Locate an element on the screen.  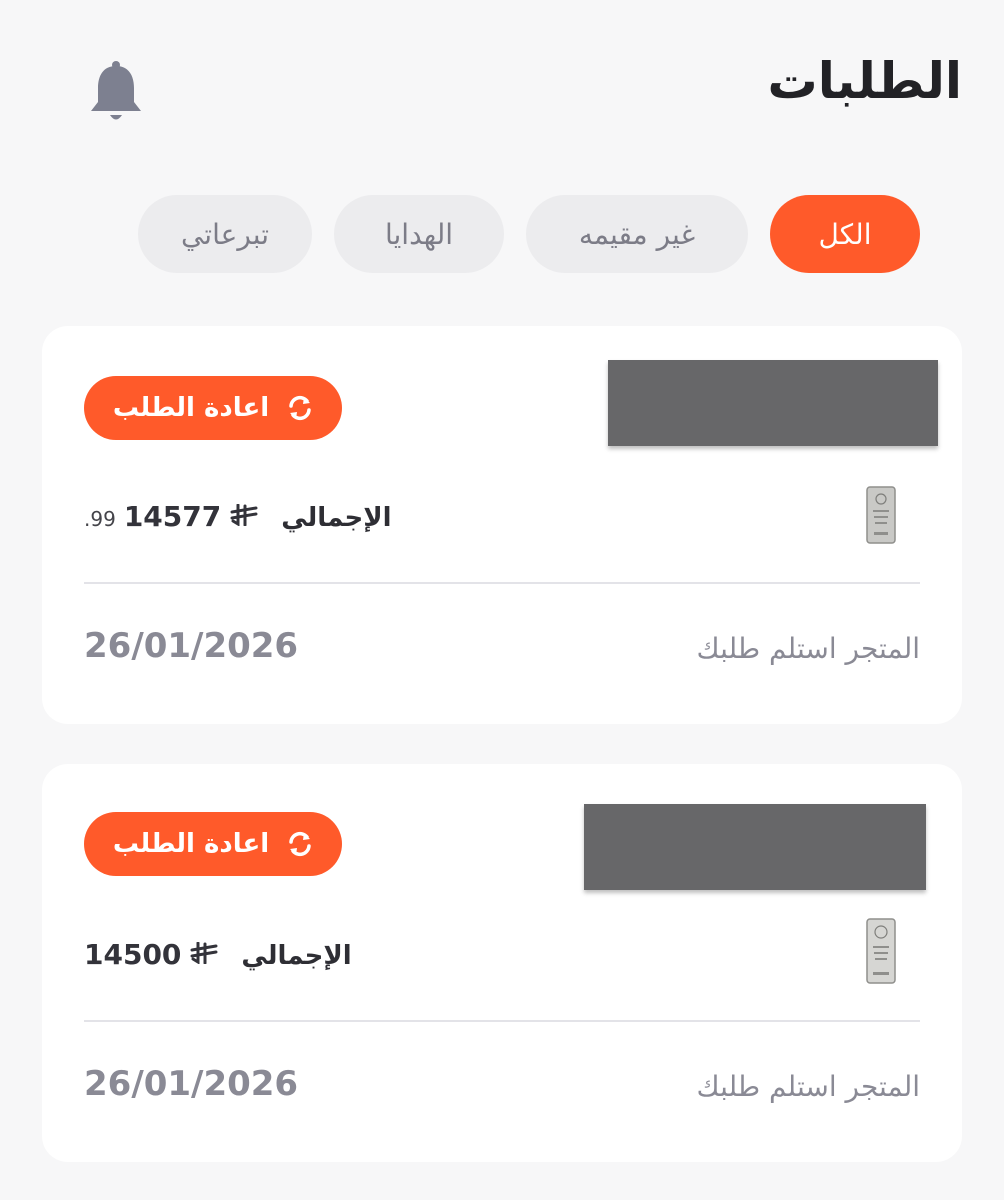
order-total: الإجمالي .99 14577 is located at coordinates (238, 516).